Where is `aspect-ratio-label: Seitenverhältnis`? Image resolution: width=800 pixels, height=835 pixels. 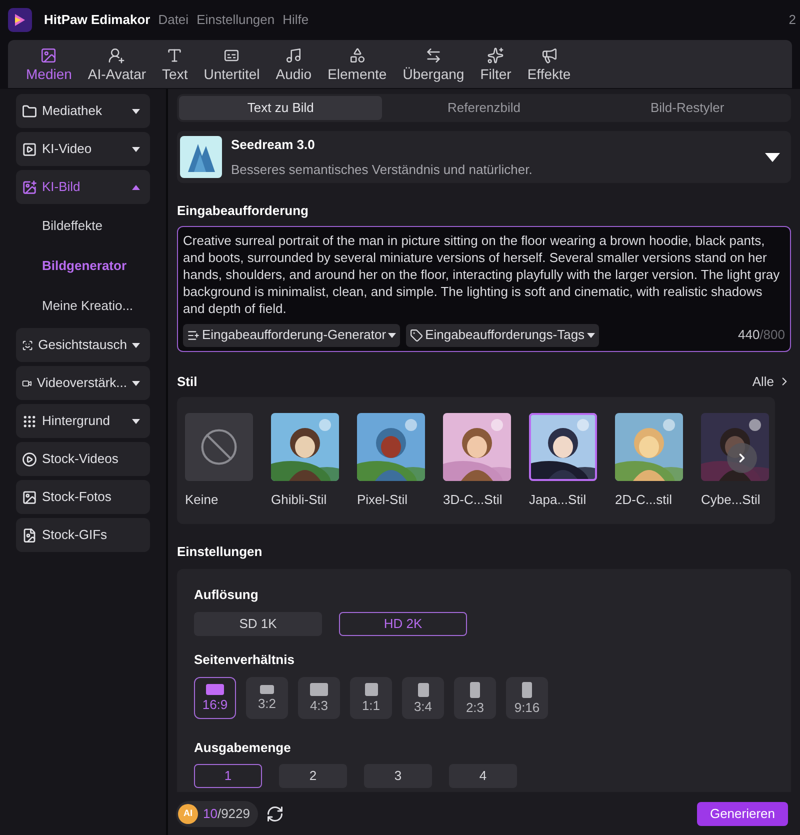 aspect-ratio-label: Seitenverhältnis is located at coordinates (245, 660).